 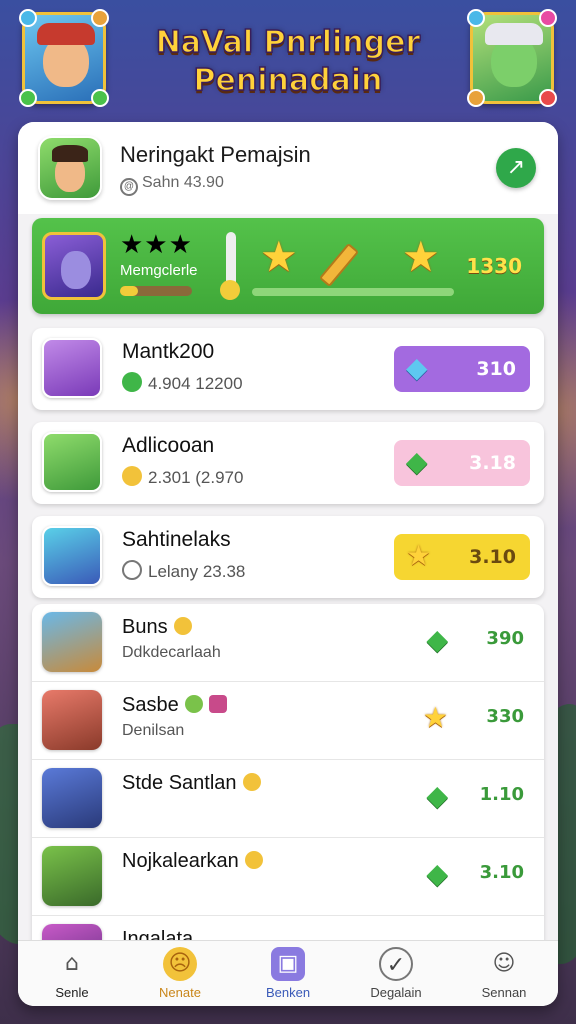 I want to click on featured-player-card: ★★★ Memgclerle ★ ★ 1330, so click(x=288, y=266).